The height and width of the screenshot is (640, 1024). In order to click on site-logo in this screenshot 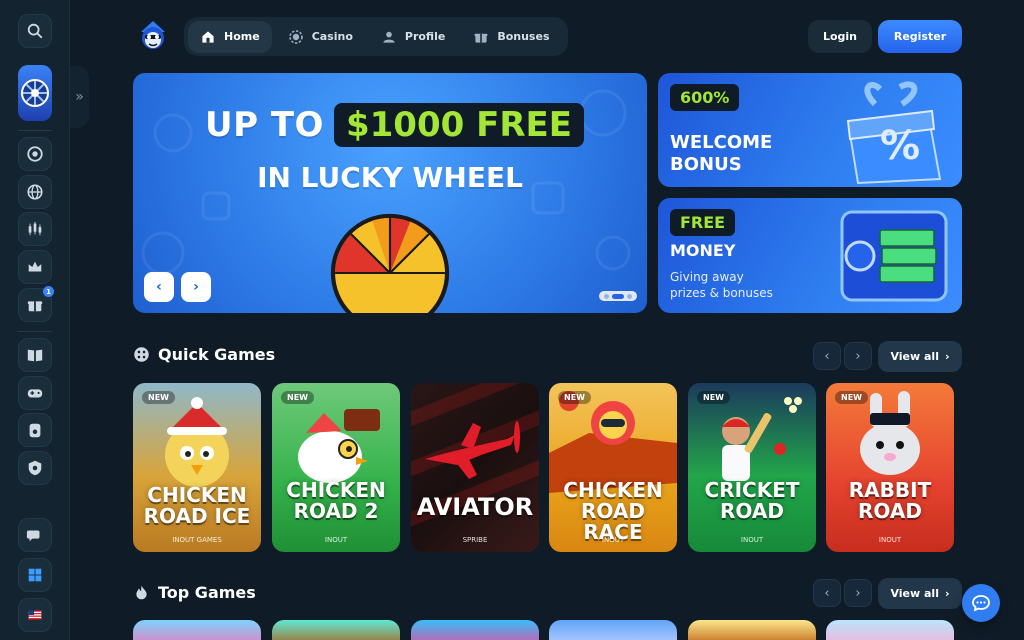, I will do `click(153, 36)`.